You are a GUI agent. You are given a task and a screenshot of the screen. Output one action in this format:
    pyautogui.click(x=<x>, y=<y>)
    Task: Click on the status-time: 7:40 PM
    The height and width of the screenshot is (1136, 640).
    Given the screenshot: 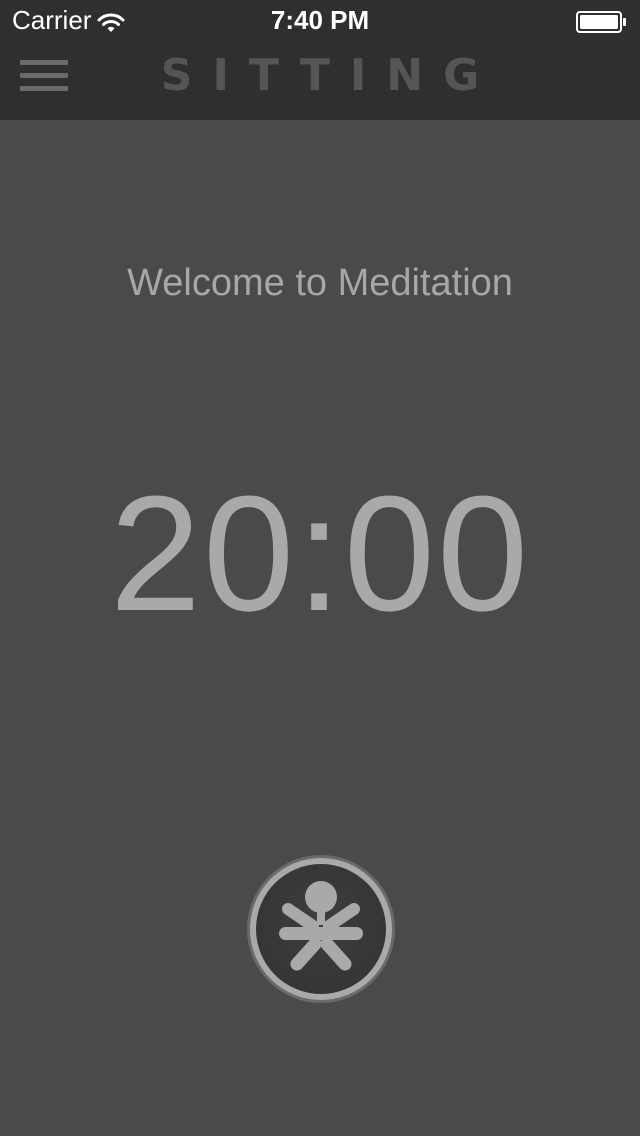 What is the action you would take?
    pyautogui.click(x=320, y=20)
    